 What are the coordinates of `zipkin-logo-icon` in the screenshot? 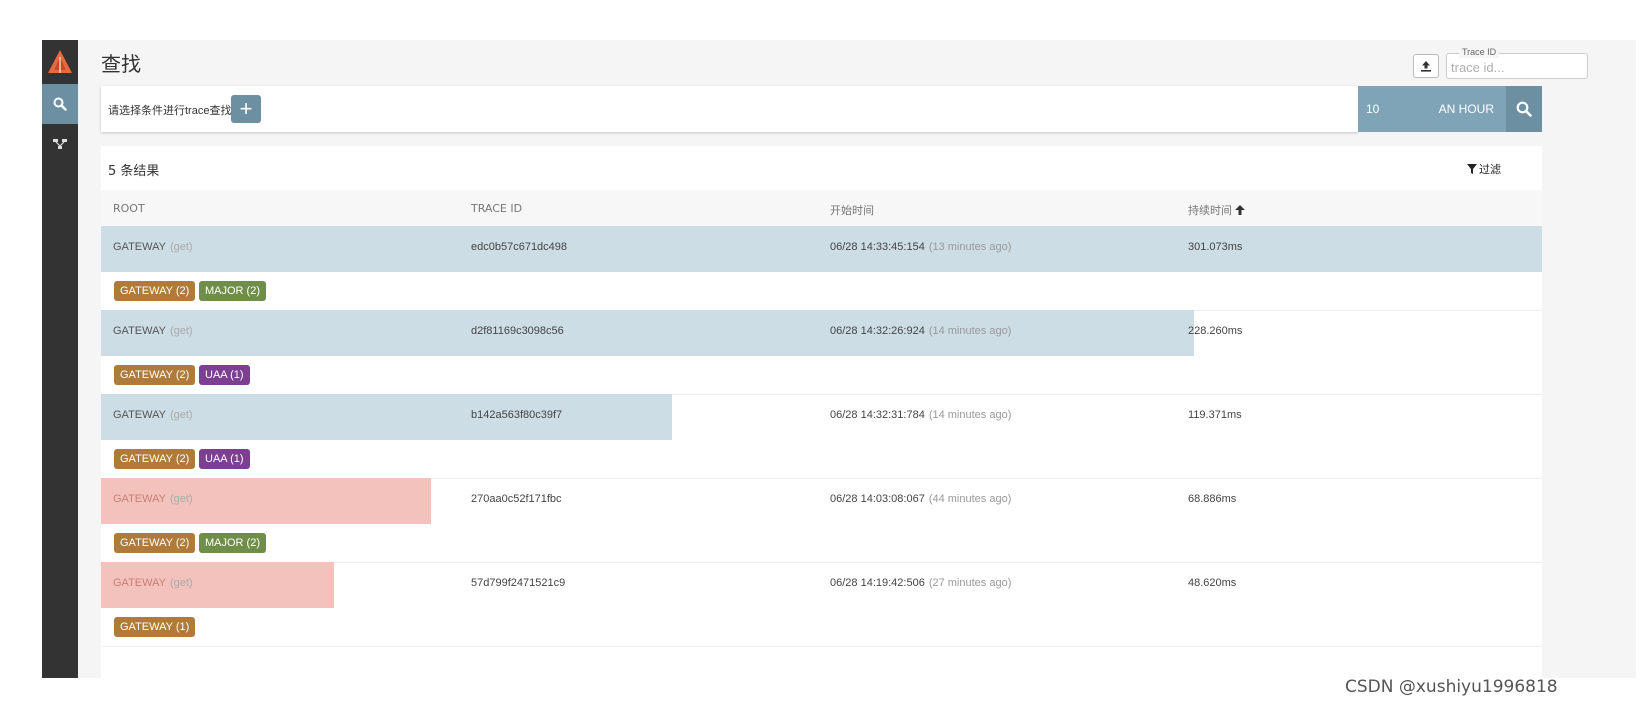 It's located at (60, 62).